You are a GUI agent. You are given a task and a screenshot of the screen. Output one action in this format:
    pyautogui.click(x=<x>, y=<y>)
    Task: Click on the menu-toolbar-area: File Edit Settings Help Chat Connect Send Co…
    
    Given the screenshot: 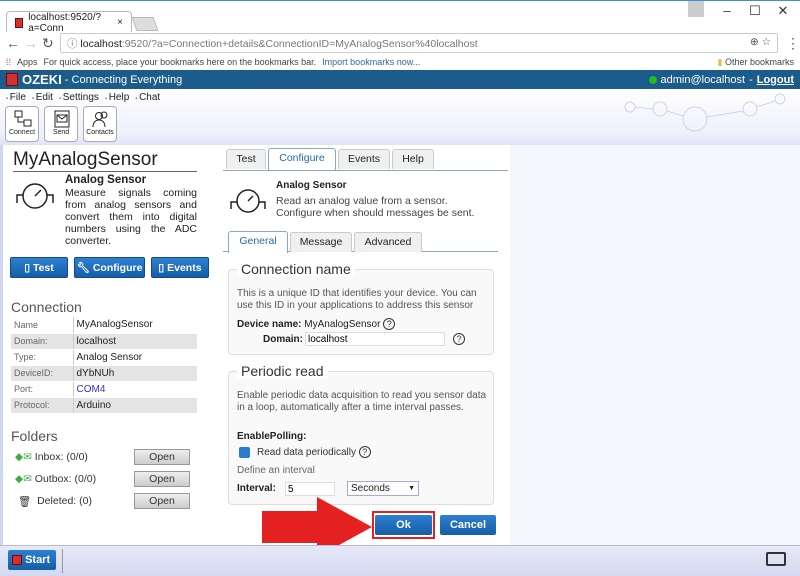 What is the action you would take?
    pyautogui.click(x=400, y=117)
    